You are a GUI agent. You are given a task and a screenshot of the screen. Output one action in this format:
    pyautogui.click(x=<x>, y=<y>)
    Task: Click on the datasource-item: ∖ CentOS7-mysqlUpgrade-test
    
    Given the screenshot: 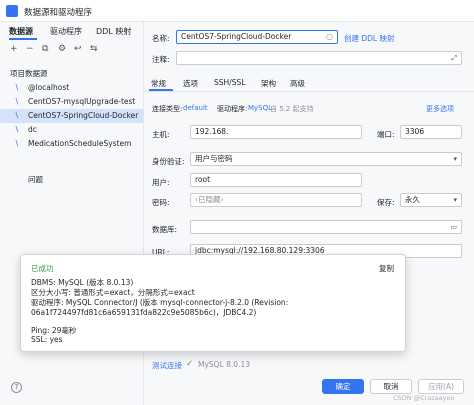 What is the action you would take?
    pyautogui.click(x=71, y=102)
    